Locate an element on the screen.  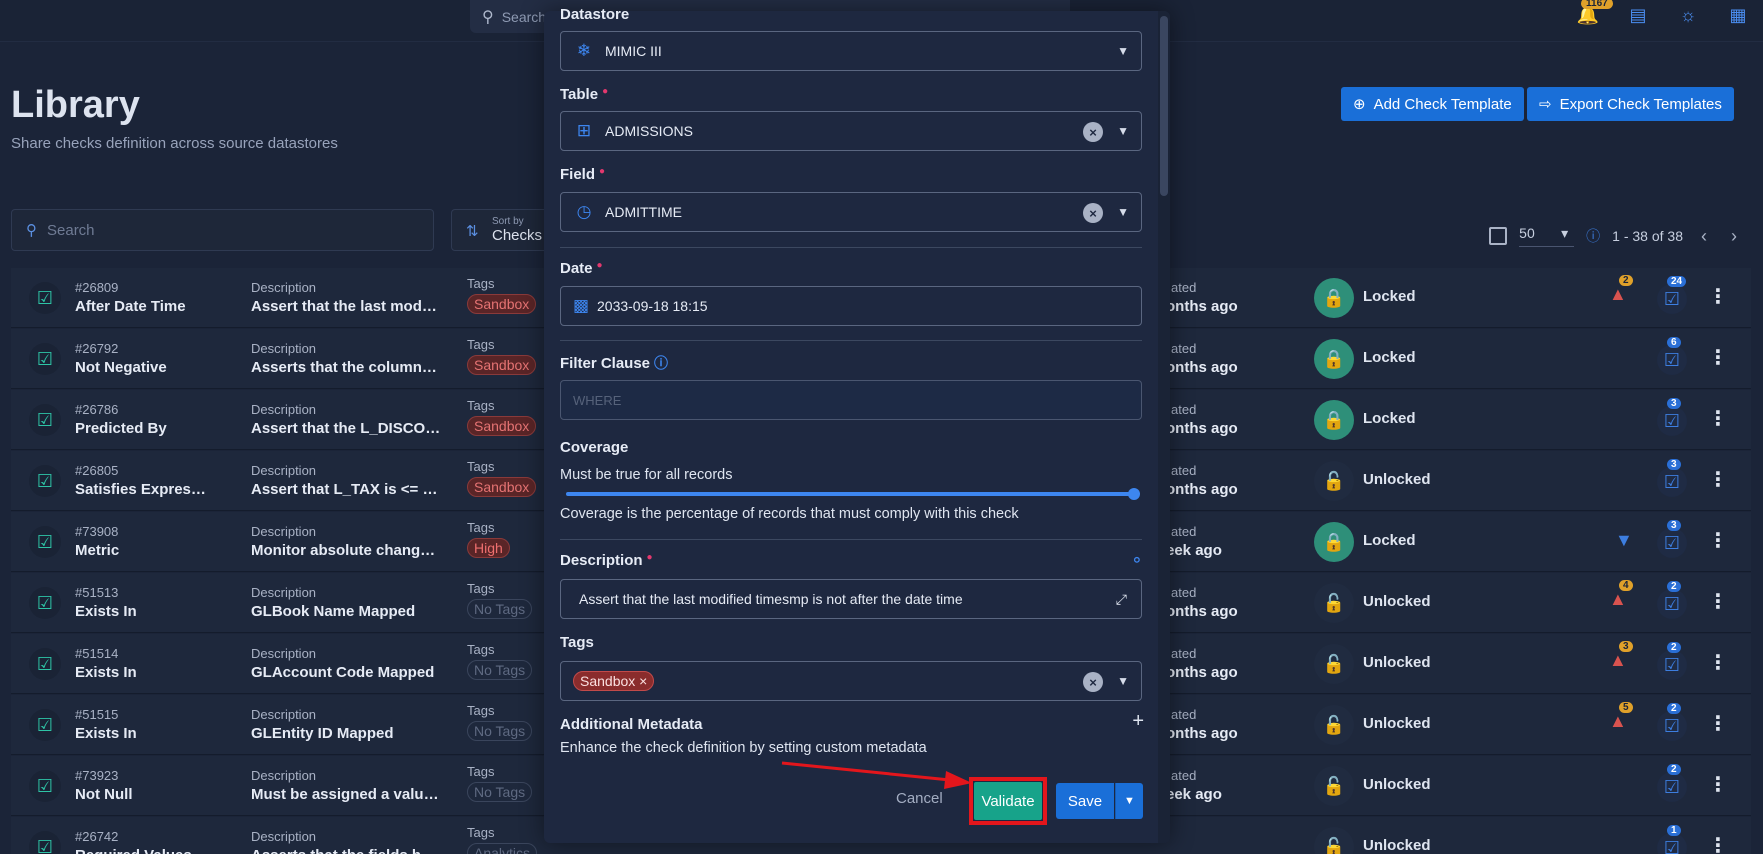
scrollbar-thumb is located at coordinates (1164, 106).